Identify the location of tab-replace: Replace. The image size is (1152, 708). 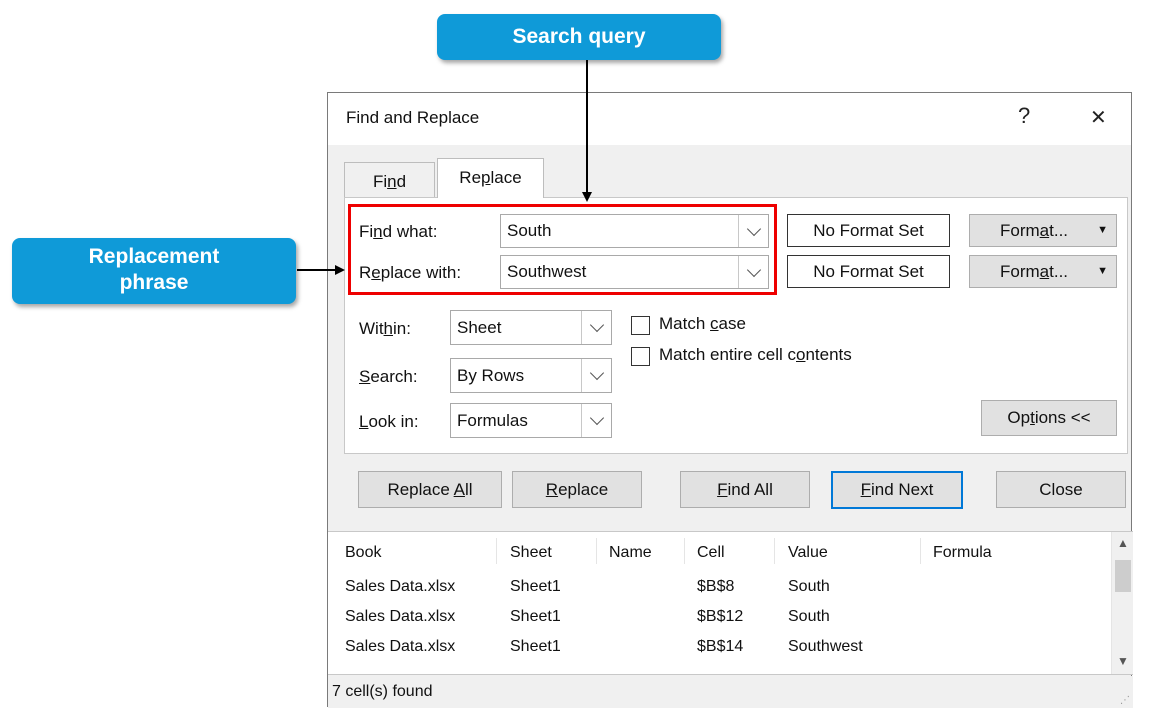
(490, 178).